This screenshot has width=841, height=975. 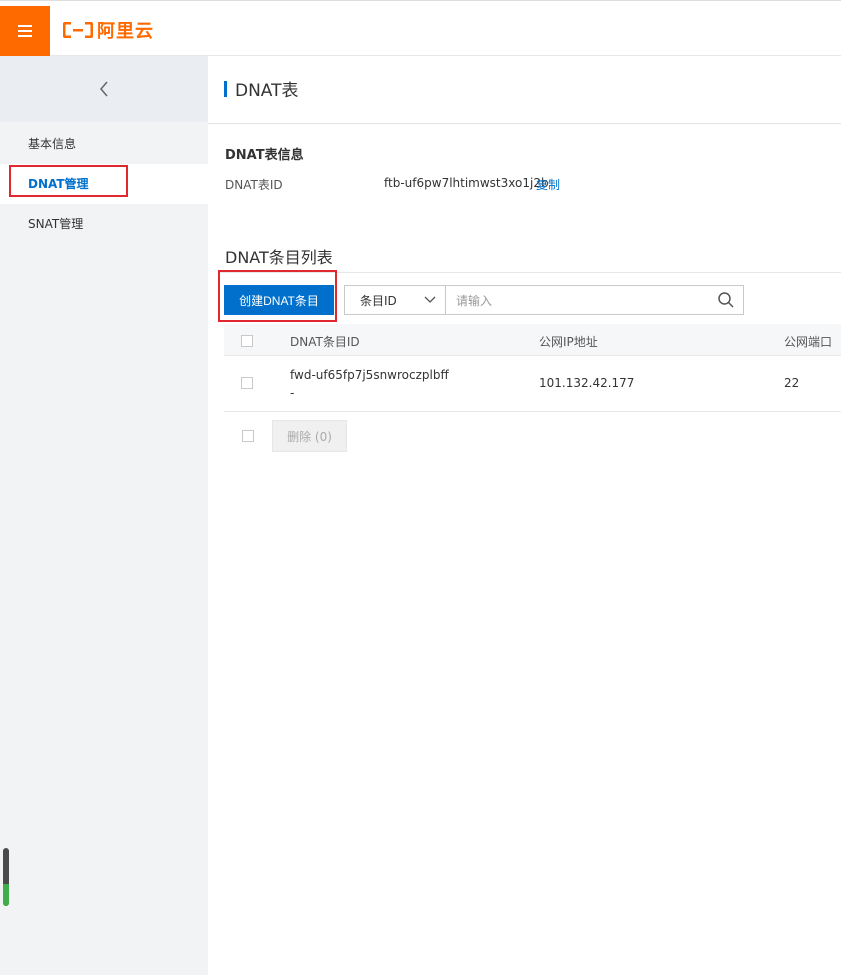 What do you see at coordinates (532, 340) in the screenshot?
I see `table-header: DNAT条目ID 公网IP地址 公网端口` at bounding box center [532, 340].